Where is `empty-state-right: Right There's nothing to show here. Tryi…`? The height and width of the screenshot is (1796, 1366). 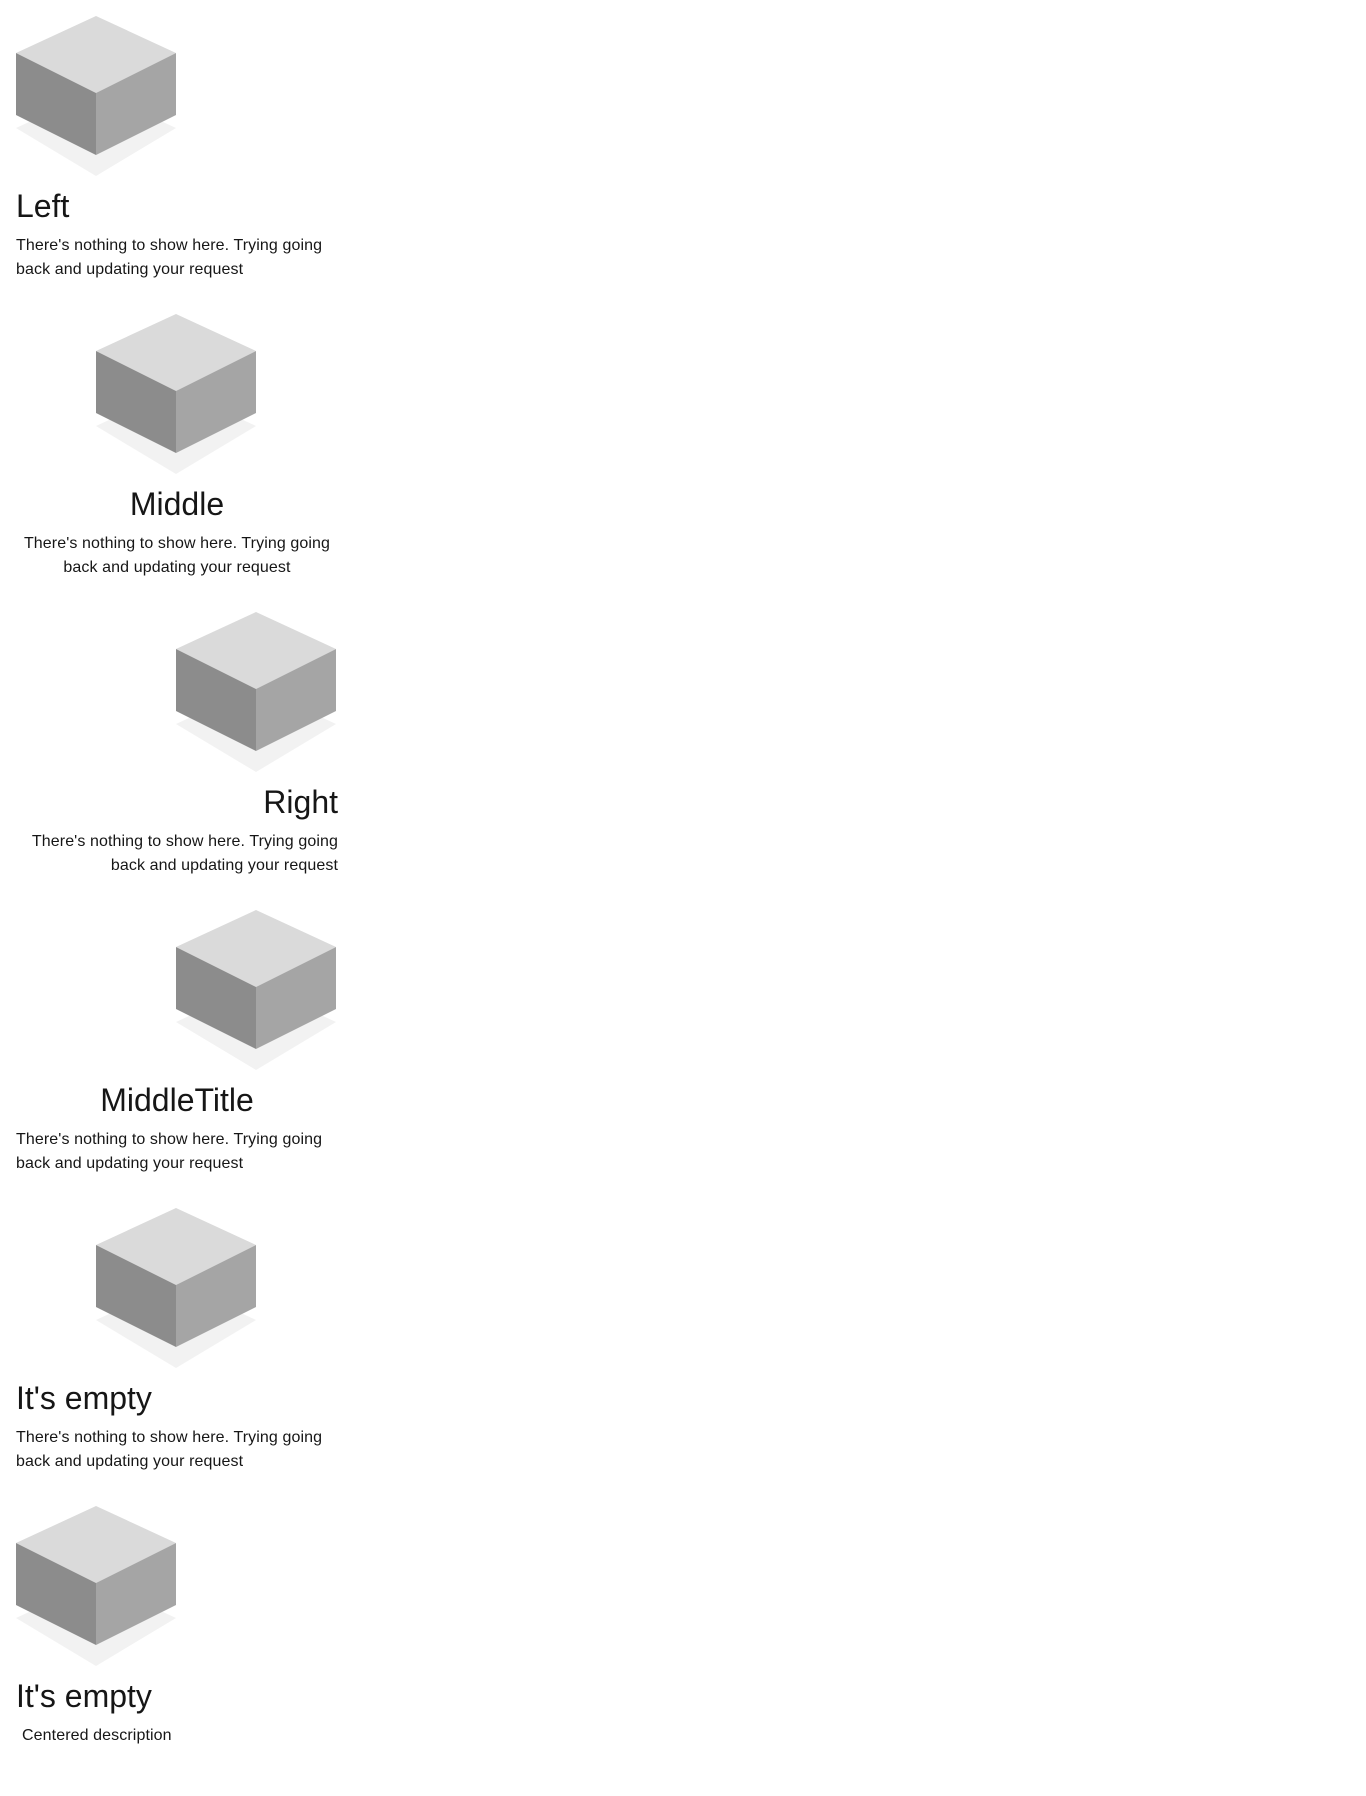
empty-state-right: Right There's nothing to show here. Tryi… is located at coordinates (177, 747).